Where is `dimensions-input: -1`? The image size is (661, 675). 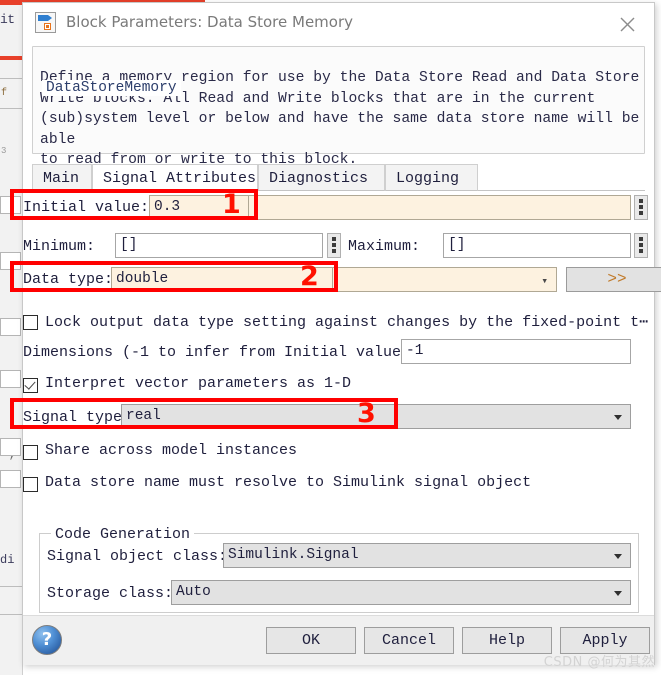
dimensions-input: -1 is located at coordinates (516, 351).